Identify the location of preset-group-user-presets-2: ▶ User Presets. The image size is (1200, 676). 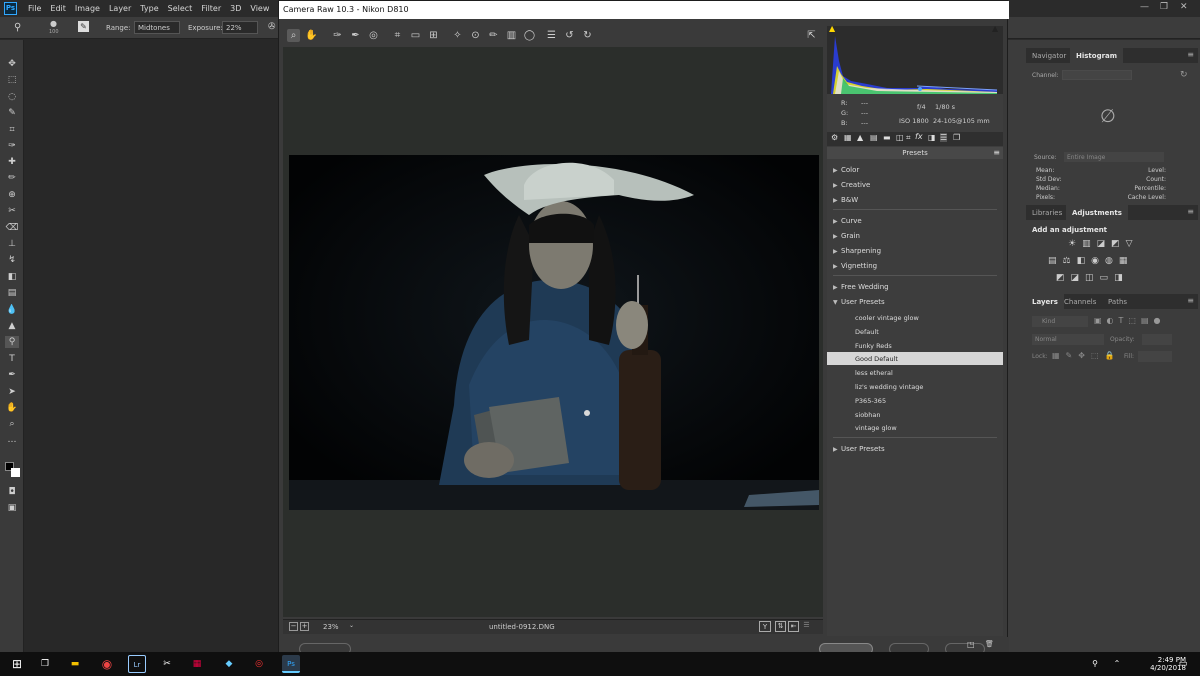
(915, 451).